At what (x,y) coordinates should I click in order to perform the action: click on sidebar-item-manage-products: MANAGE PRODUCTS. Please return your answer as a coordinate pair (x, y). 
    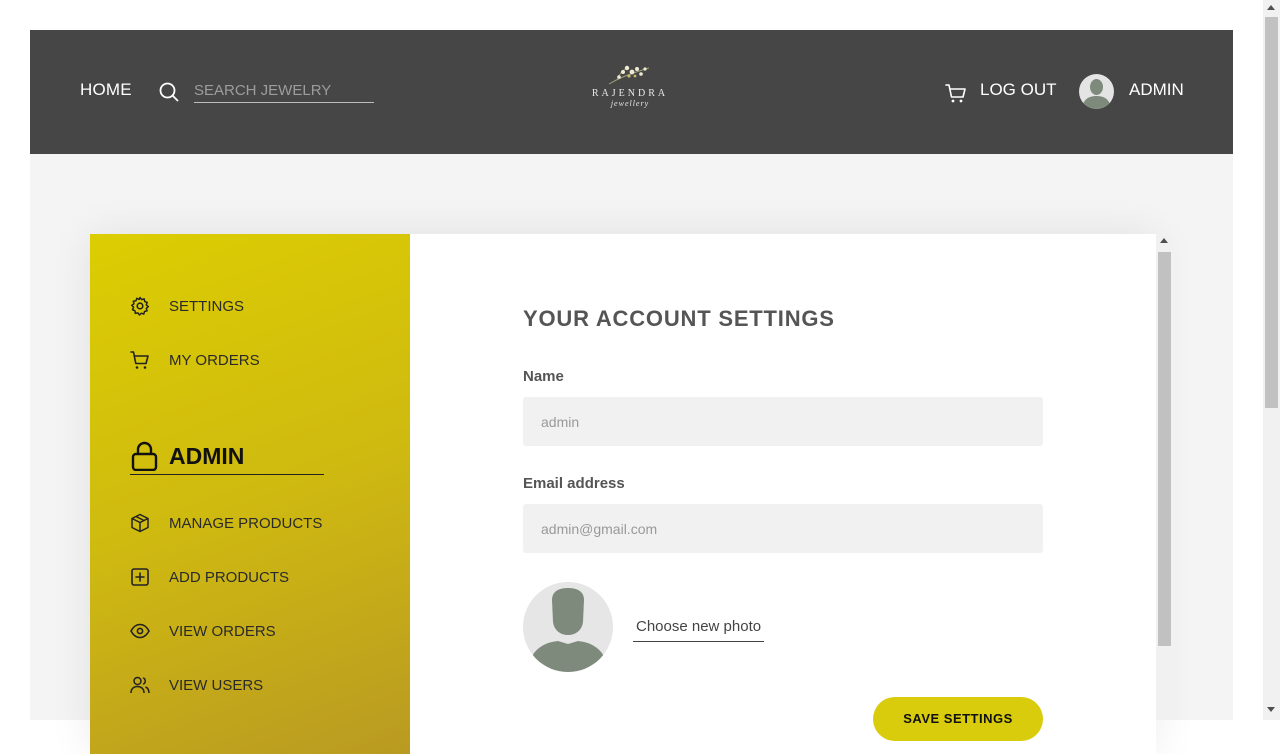
    Looking at the image, I should click on (226, 523).